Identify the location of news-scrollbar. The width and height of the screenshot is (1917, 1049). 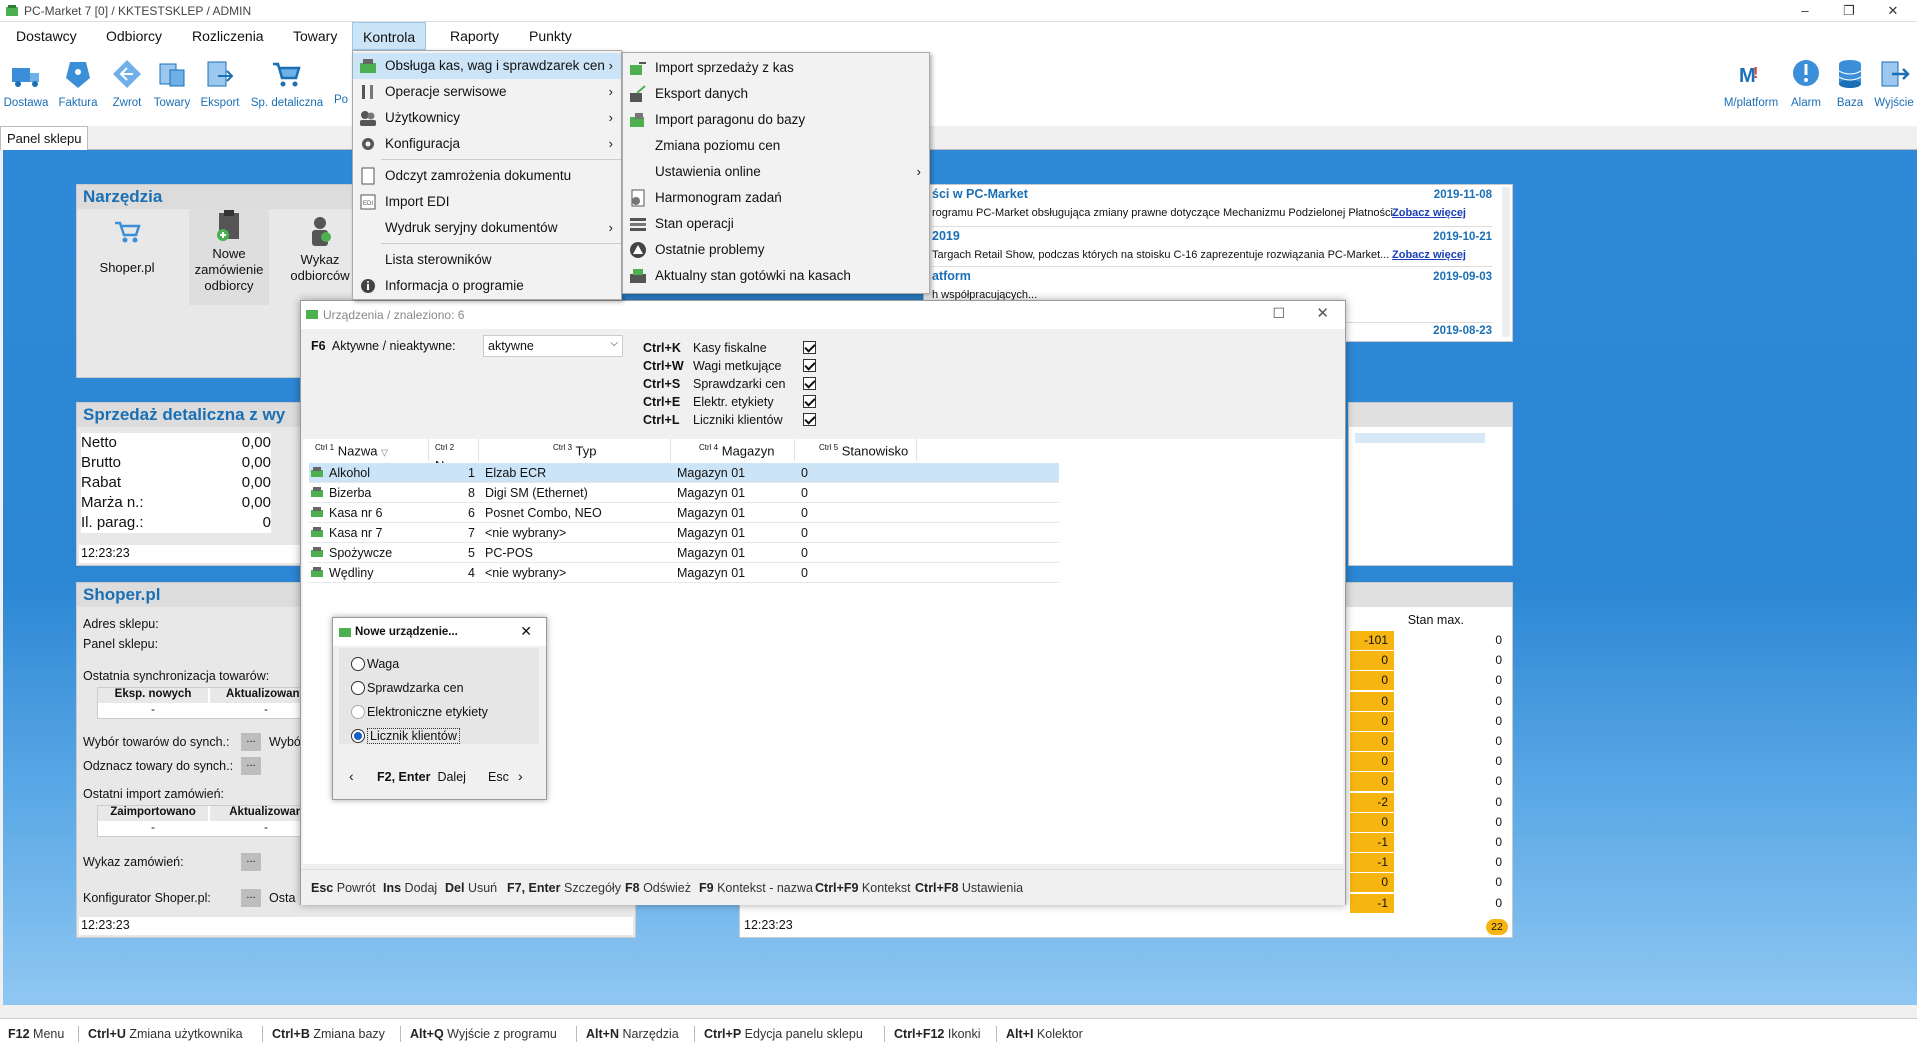
(1506, 262).